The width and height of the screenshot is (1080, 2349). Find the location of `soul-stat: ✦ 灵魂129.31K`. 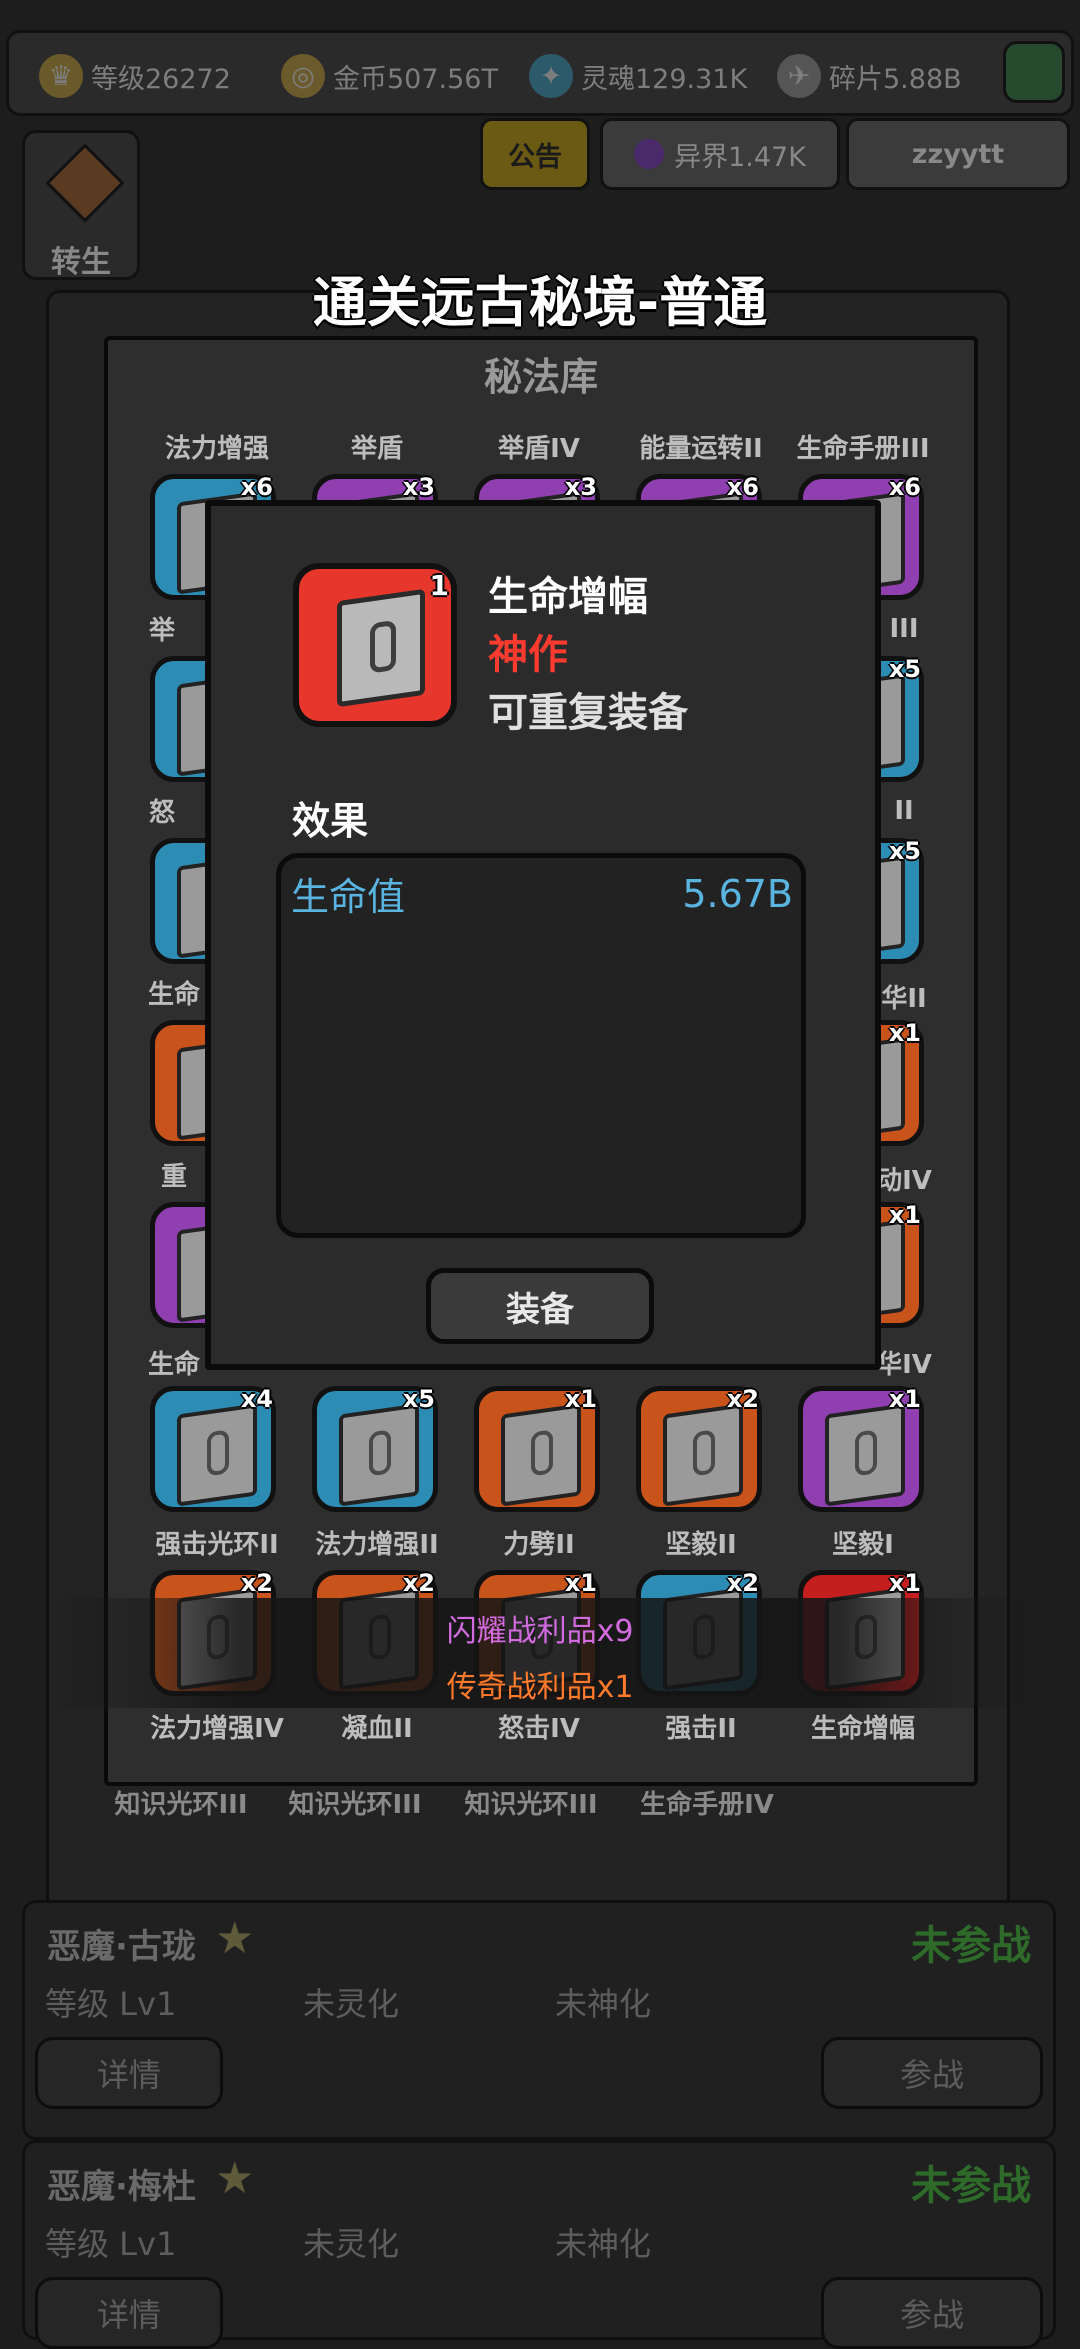

soul-stat: ✦ 灵魂129.31K is located at coordinates (638, 76).